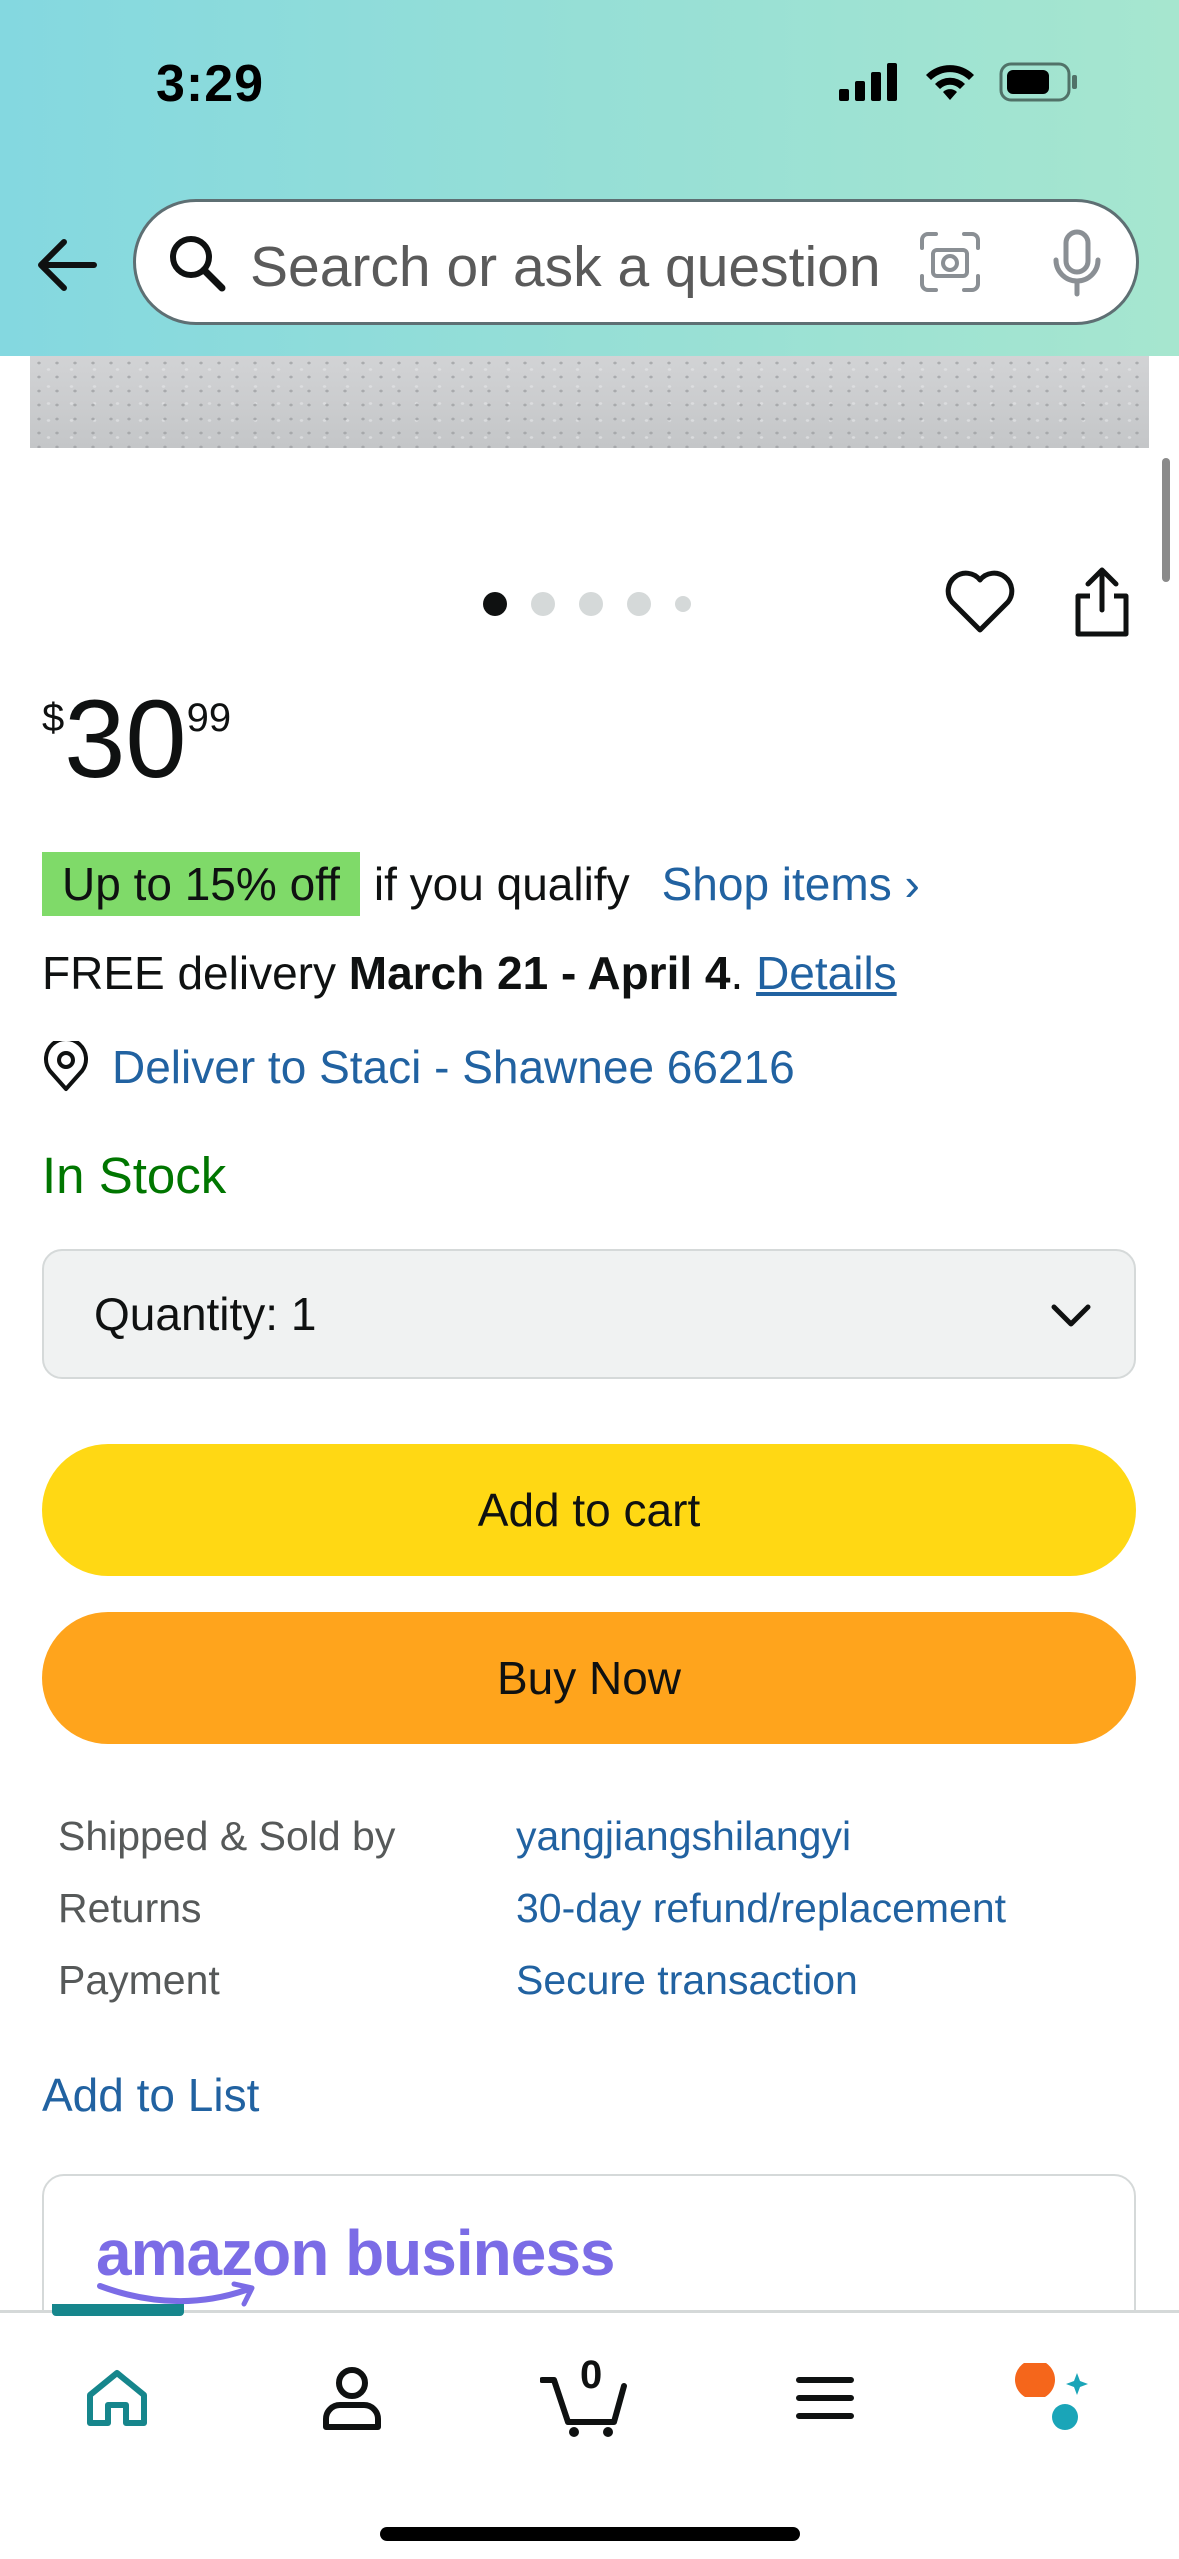 This screenshot has width=1179, height=2559. I want to click on nav-active-indicator, so click(118, 2310).